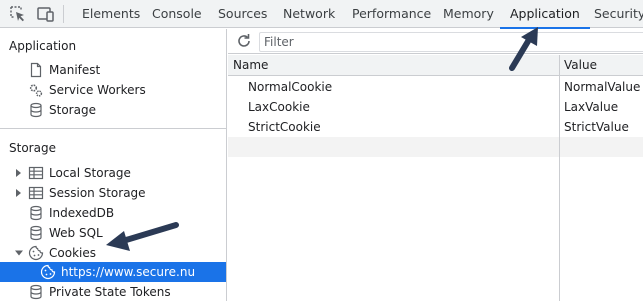  I want to click on section-divider, so click(113, 128).